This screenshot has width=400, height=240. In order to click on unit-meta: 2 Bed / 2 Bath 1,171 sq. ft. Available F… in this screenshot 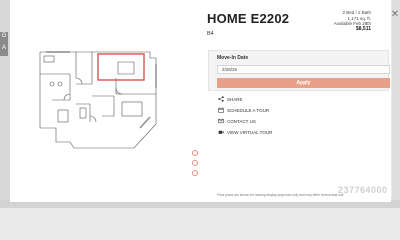, I will do `click(352, 21)`.